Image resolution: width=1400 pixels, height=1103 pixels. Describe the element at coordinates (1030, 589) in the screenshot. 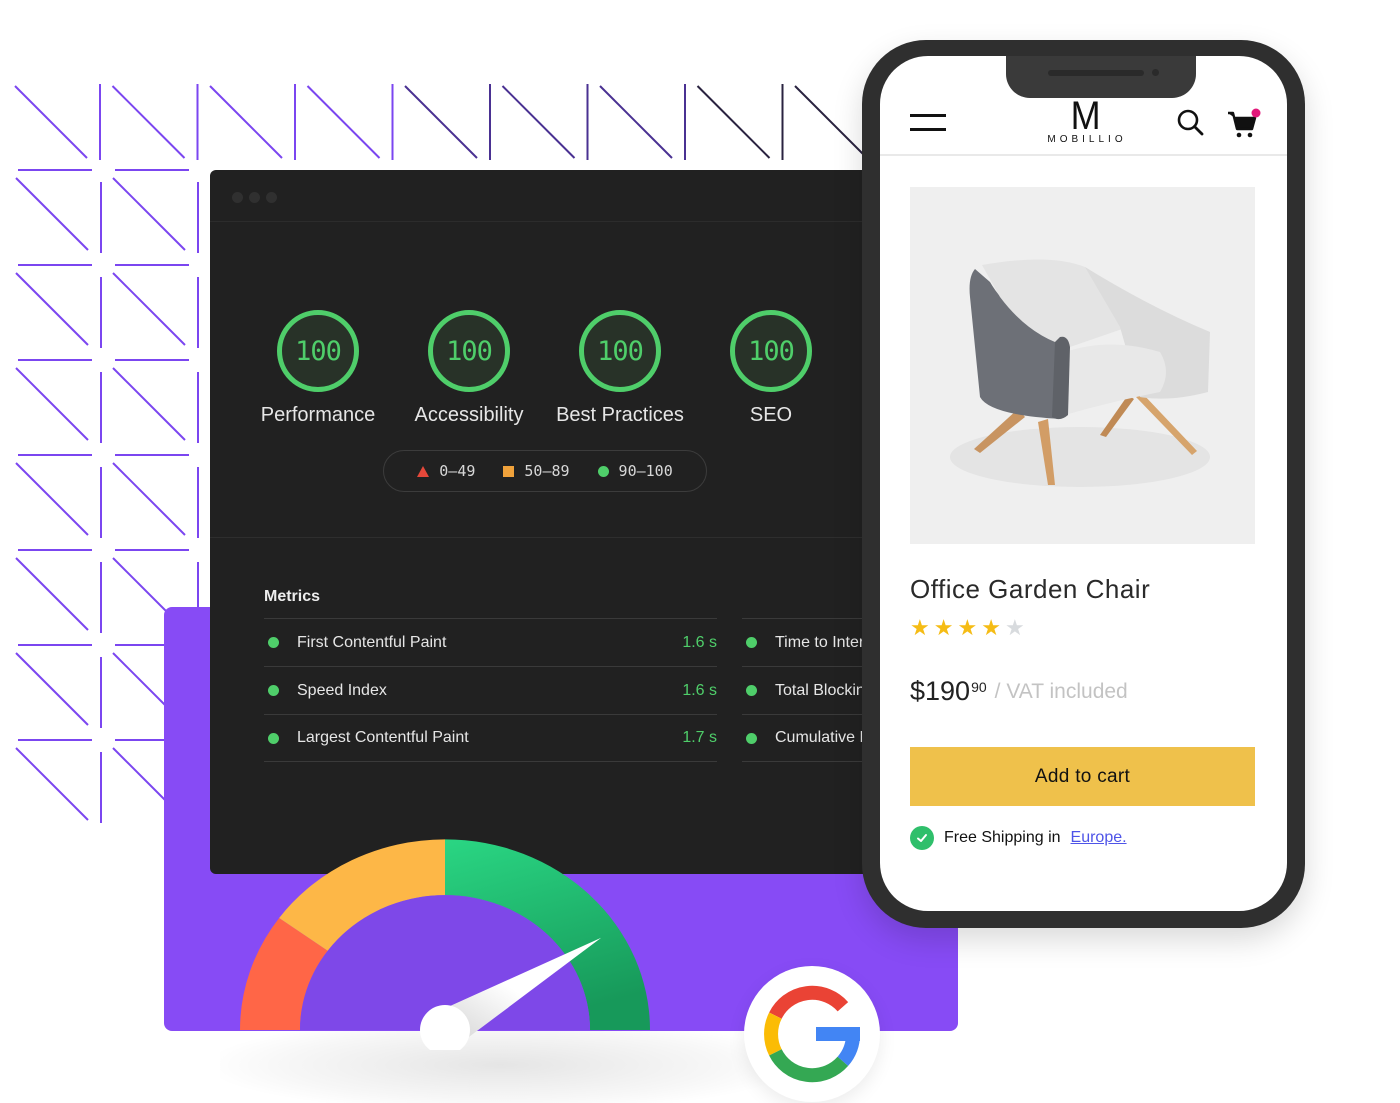

I see `product-title: Office Garden Chair` at that location.